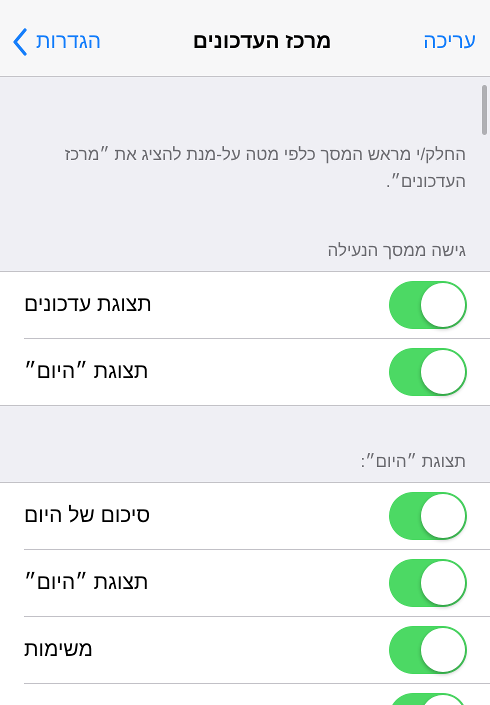 This screenshot has width=490, height=705. What do you see at coordinates (58, 650) in the screenshot?
I see `setting-label: משימות` at bounding box center [58, 650].